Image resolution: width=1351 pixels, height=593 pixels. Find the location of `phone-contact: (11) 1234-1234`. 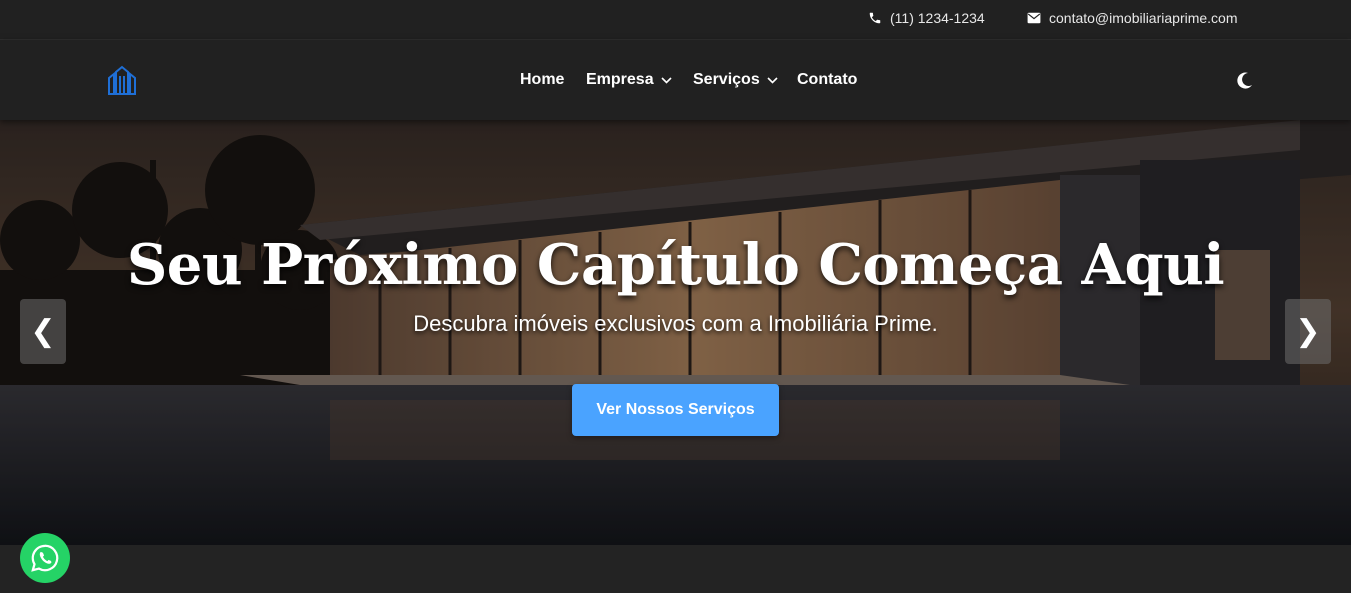

phone-contact: (11) 1234-1234 is located at coordinates (926, 18).